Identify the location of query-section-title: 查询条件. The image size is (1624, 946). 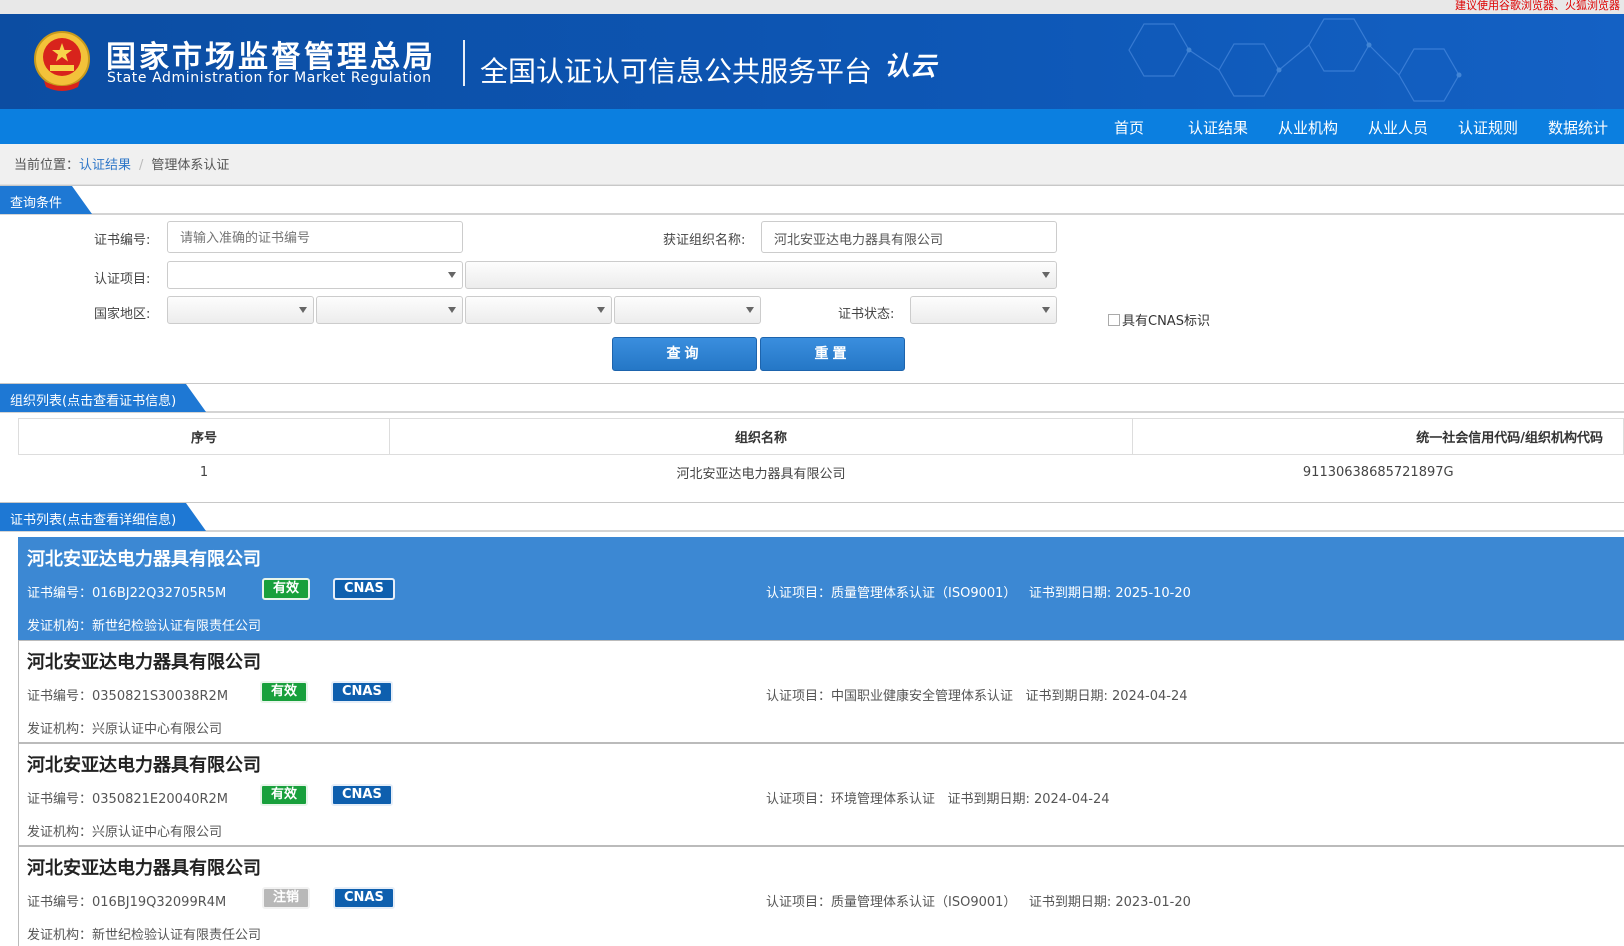
(46, 200).